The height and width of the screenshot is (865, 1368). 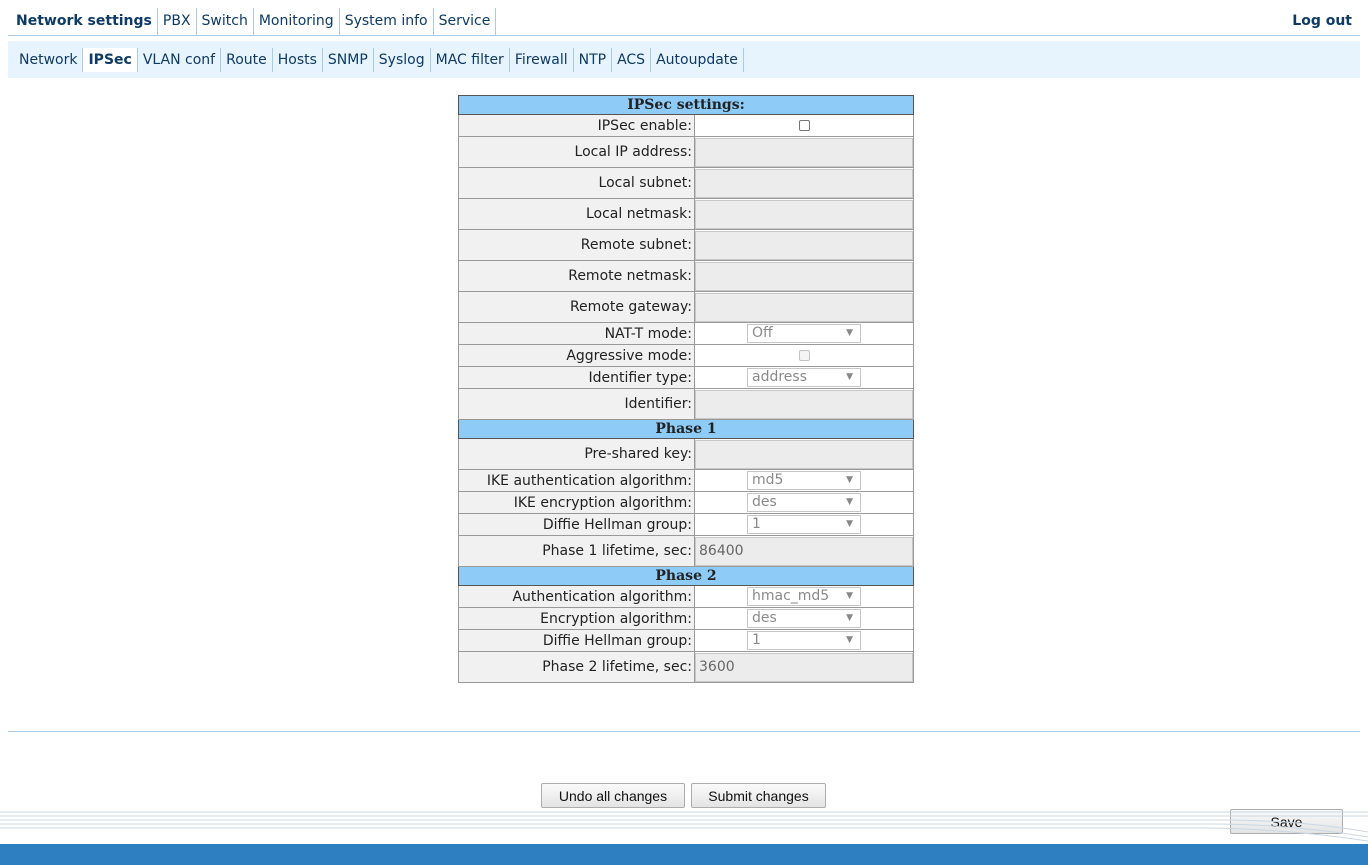 I want to click on footer-decoration, so click(x=684, y=826).